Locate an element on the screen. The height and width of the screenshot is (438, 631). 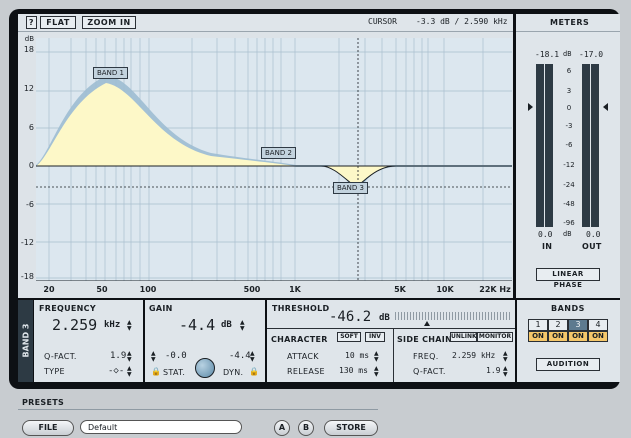
out-gain-arrow-icon is located at coordinates (605, 107).